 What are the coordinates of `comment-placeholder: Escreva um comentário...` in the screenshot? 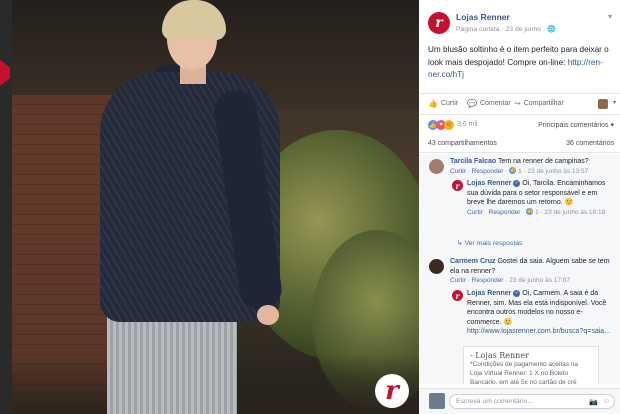 It's located at (495, 401).